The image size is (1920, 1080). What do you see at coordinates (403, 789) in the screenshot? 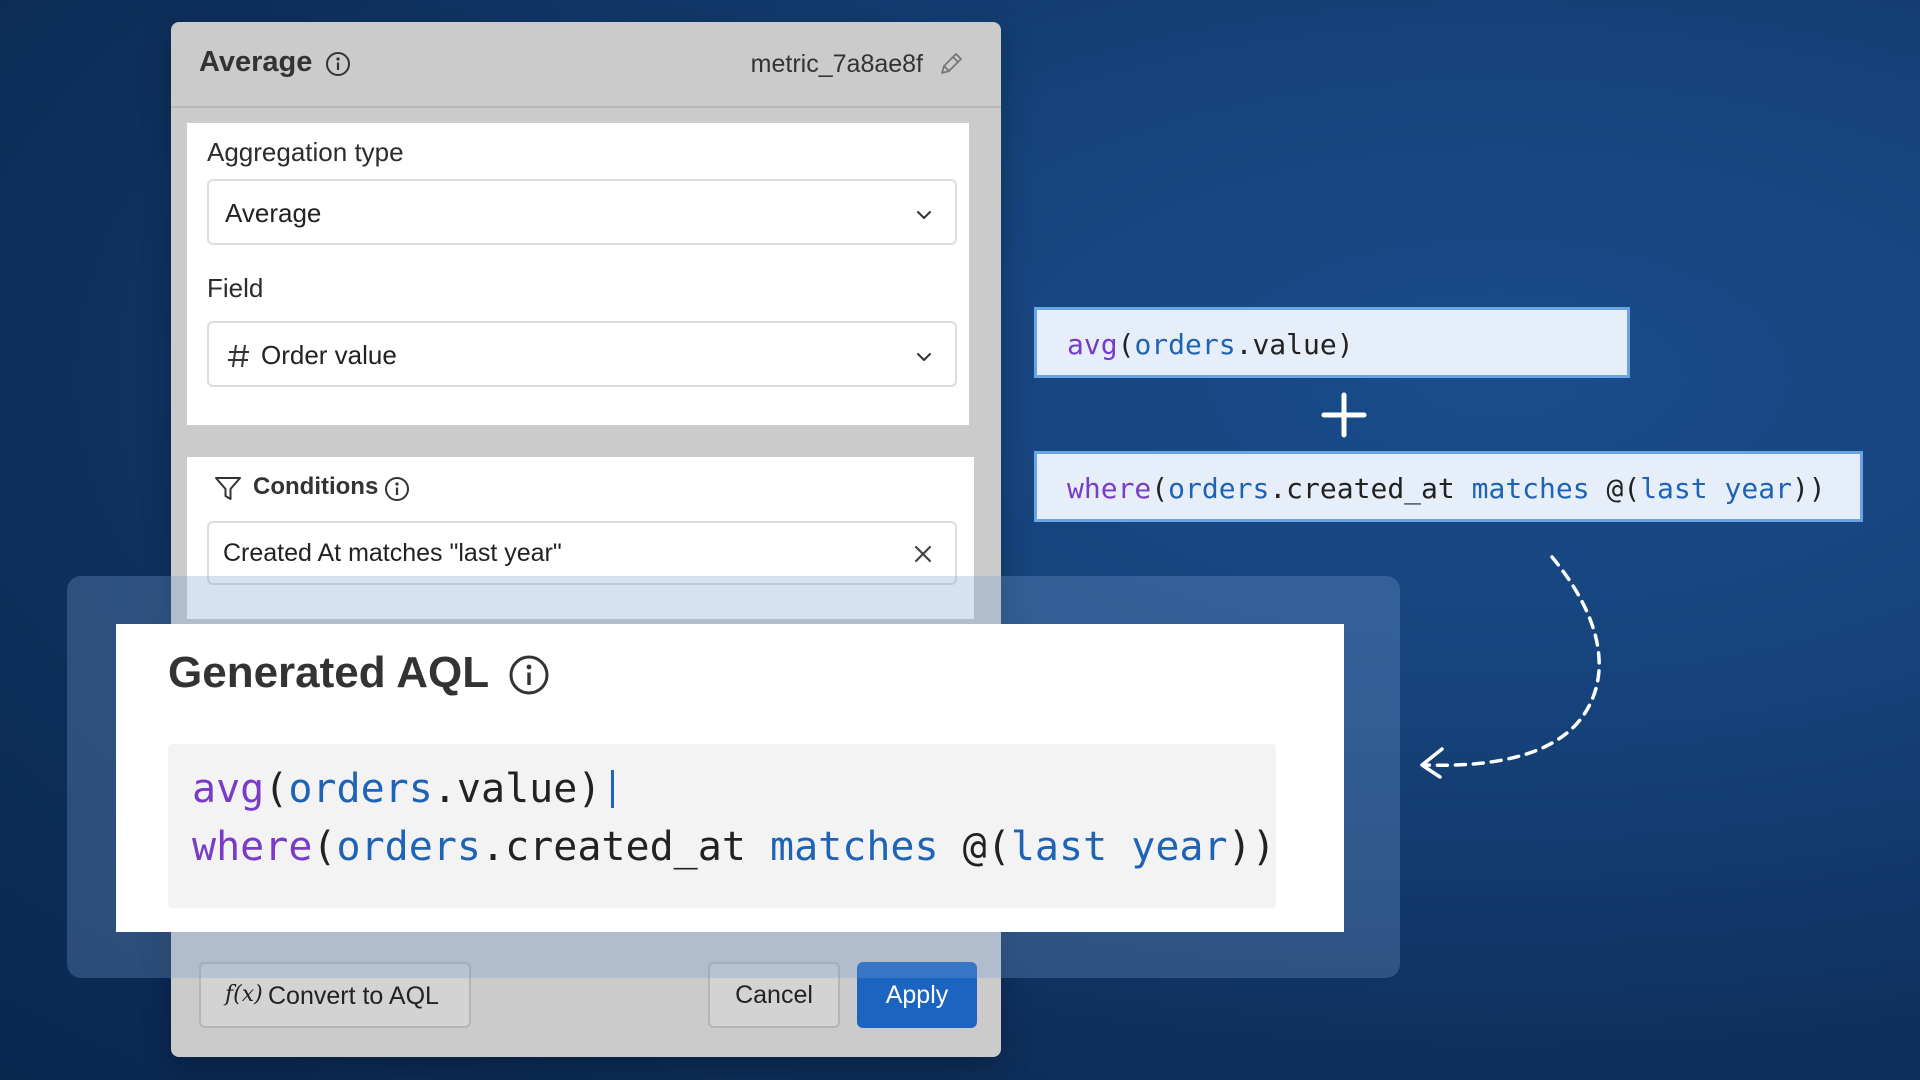
I see `aql-code-line-1: avg(orders.value)` at bounding box center [403, 789].